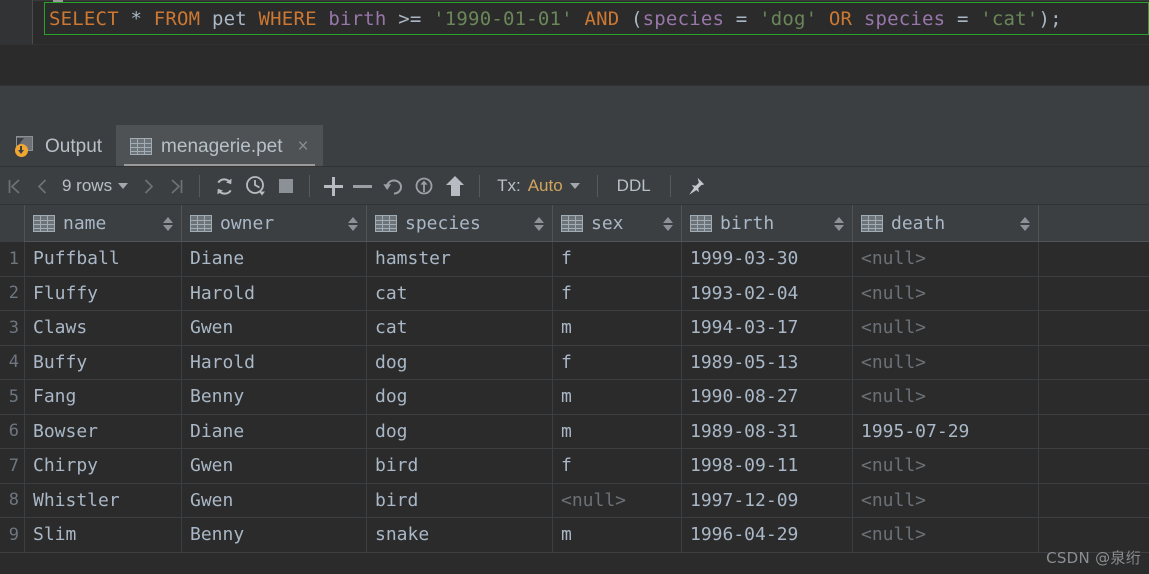 This screenshot has width=1149, height=574. I want to click on table-row: 5 Fang Benny dog m 1990-08-27 <null>, so click(574, 397).